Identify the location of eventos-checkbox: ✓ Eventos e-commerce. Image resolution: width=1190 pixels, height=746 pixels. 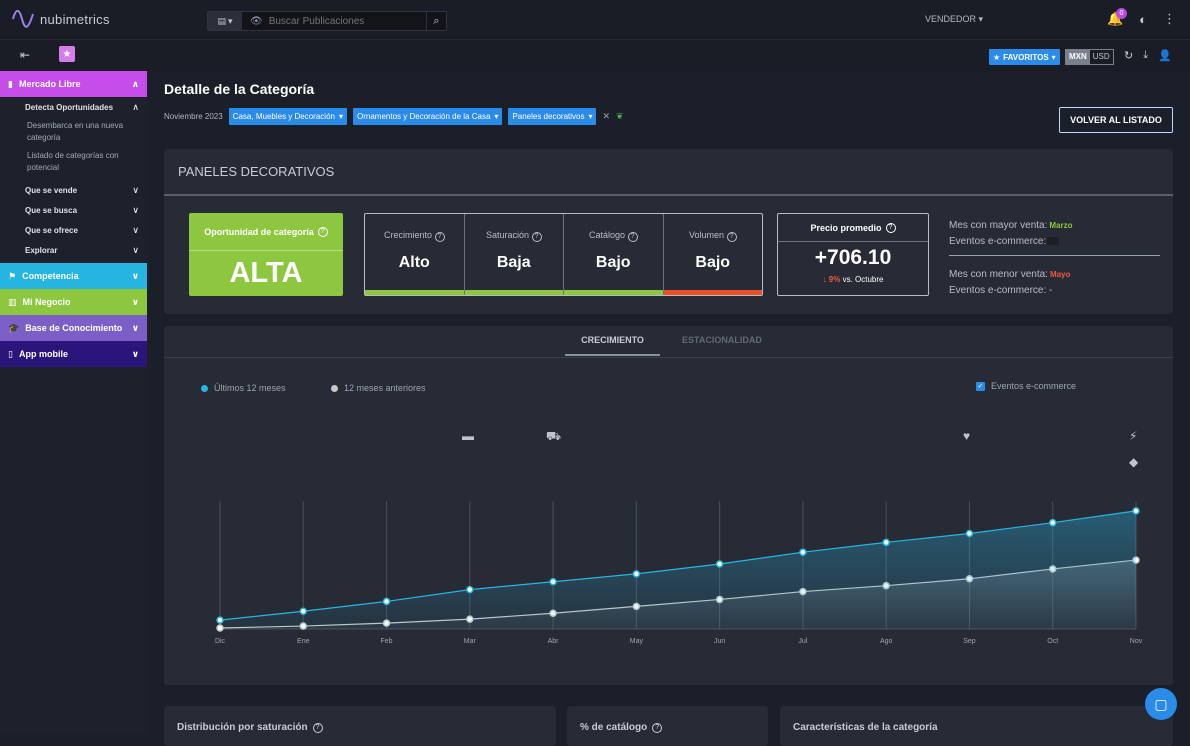
(1026, 386).